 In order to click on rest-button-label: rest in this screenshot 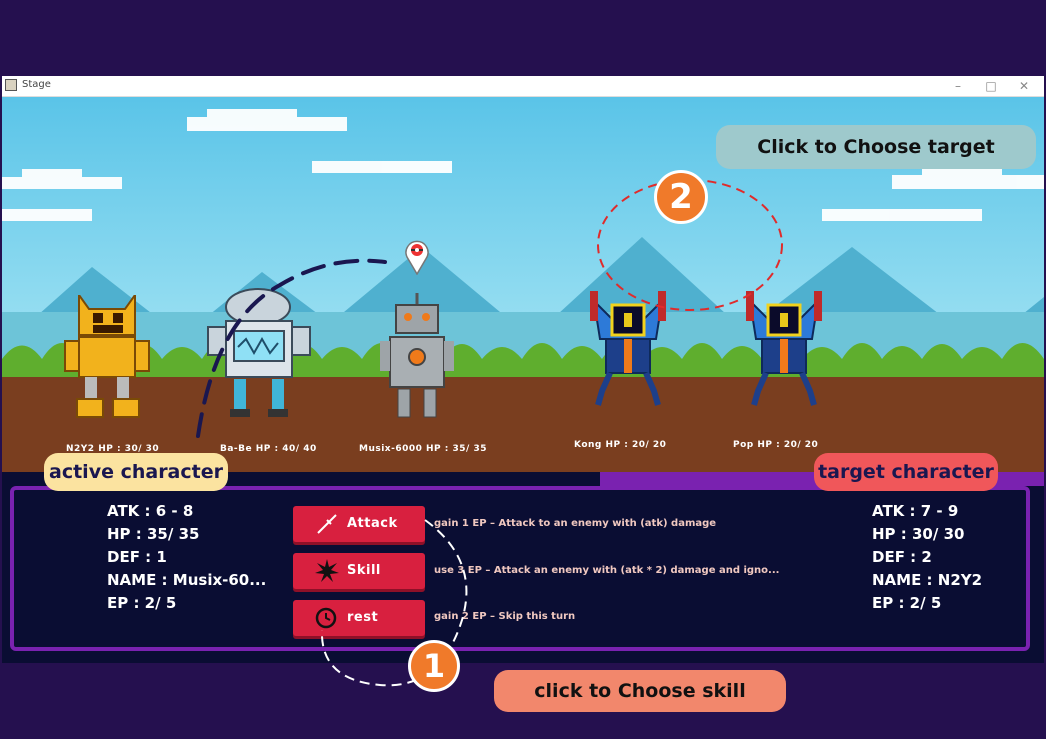, I will do `click(363, 617)`.